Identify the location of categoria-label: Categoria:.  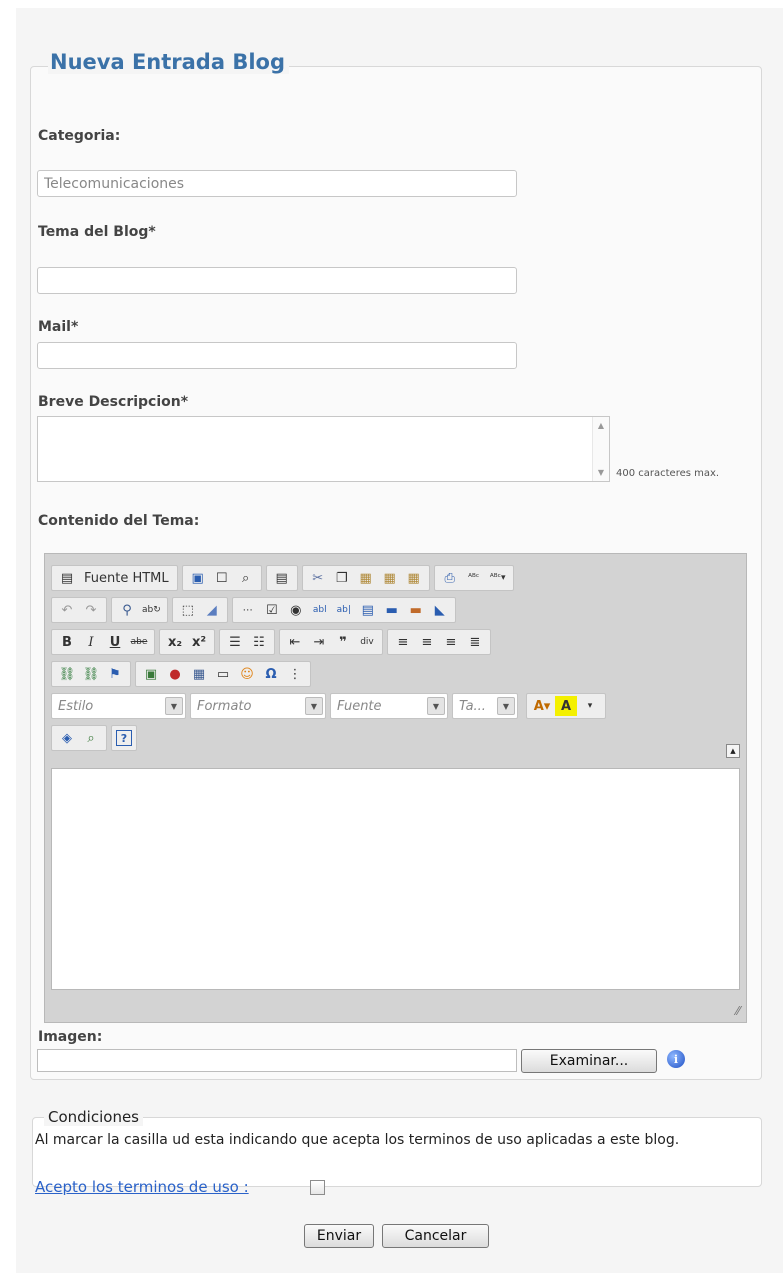
(79, 136).